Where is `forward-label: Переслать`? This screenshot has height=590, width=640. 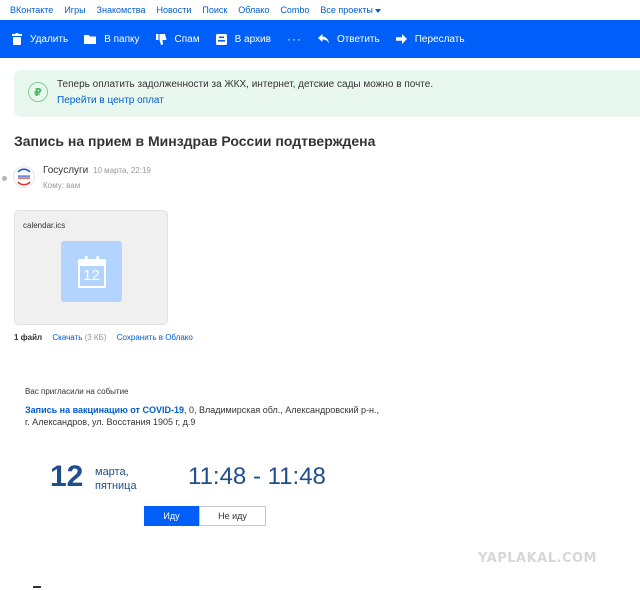
forward-label: Переслать is located at coordinates (439, 39).